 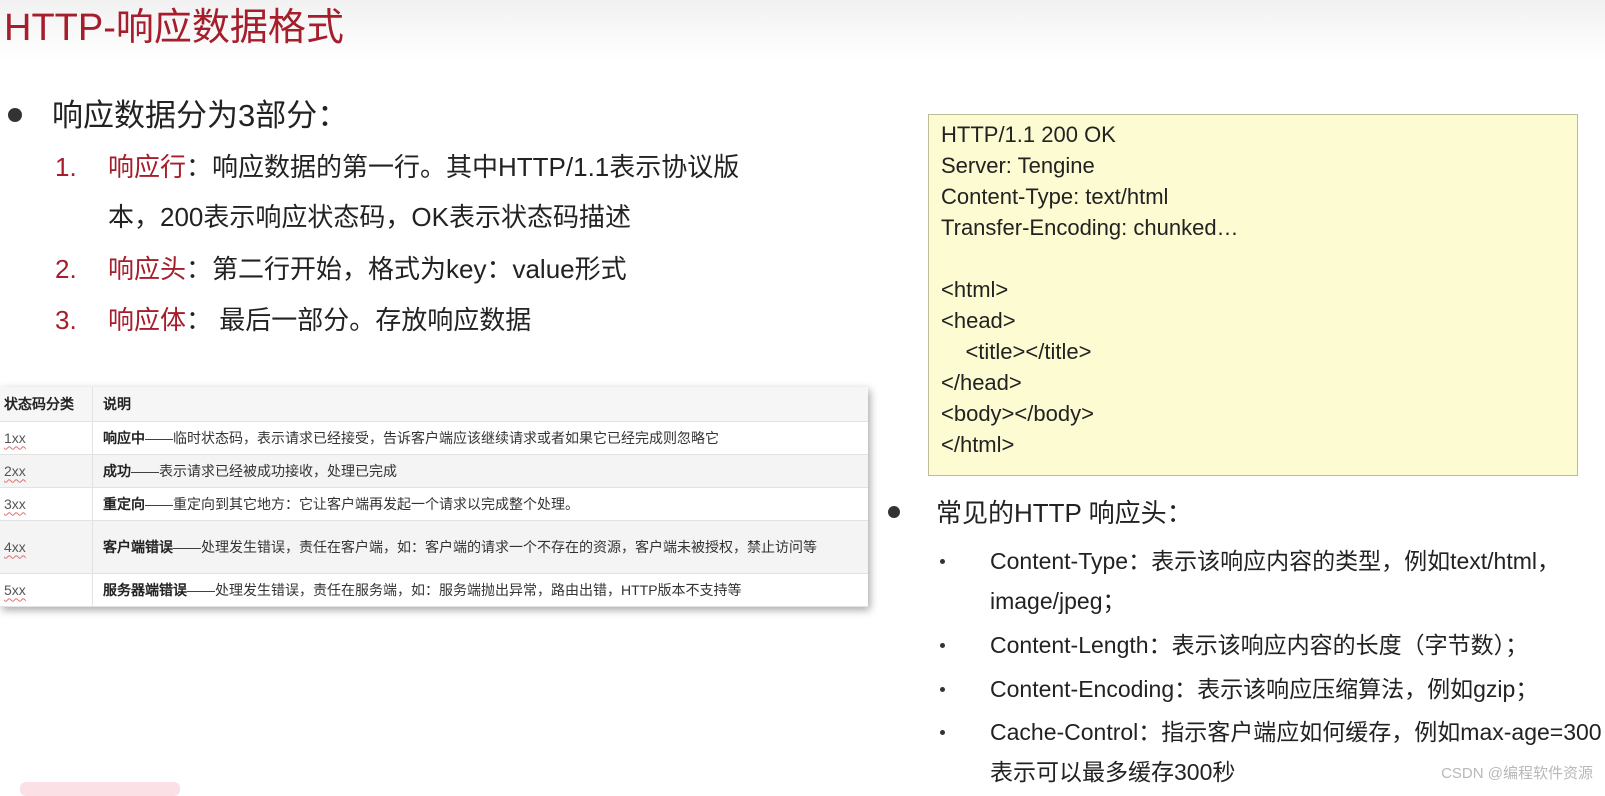 I want to click on code-line: <title></title>, so click(x=1016, y=351).